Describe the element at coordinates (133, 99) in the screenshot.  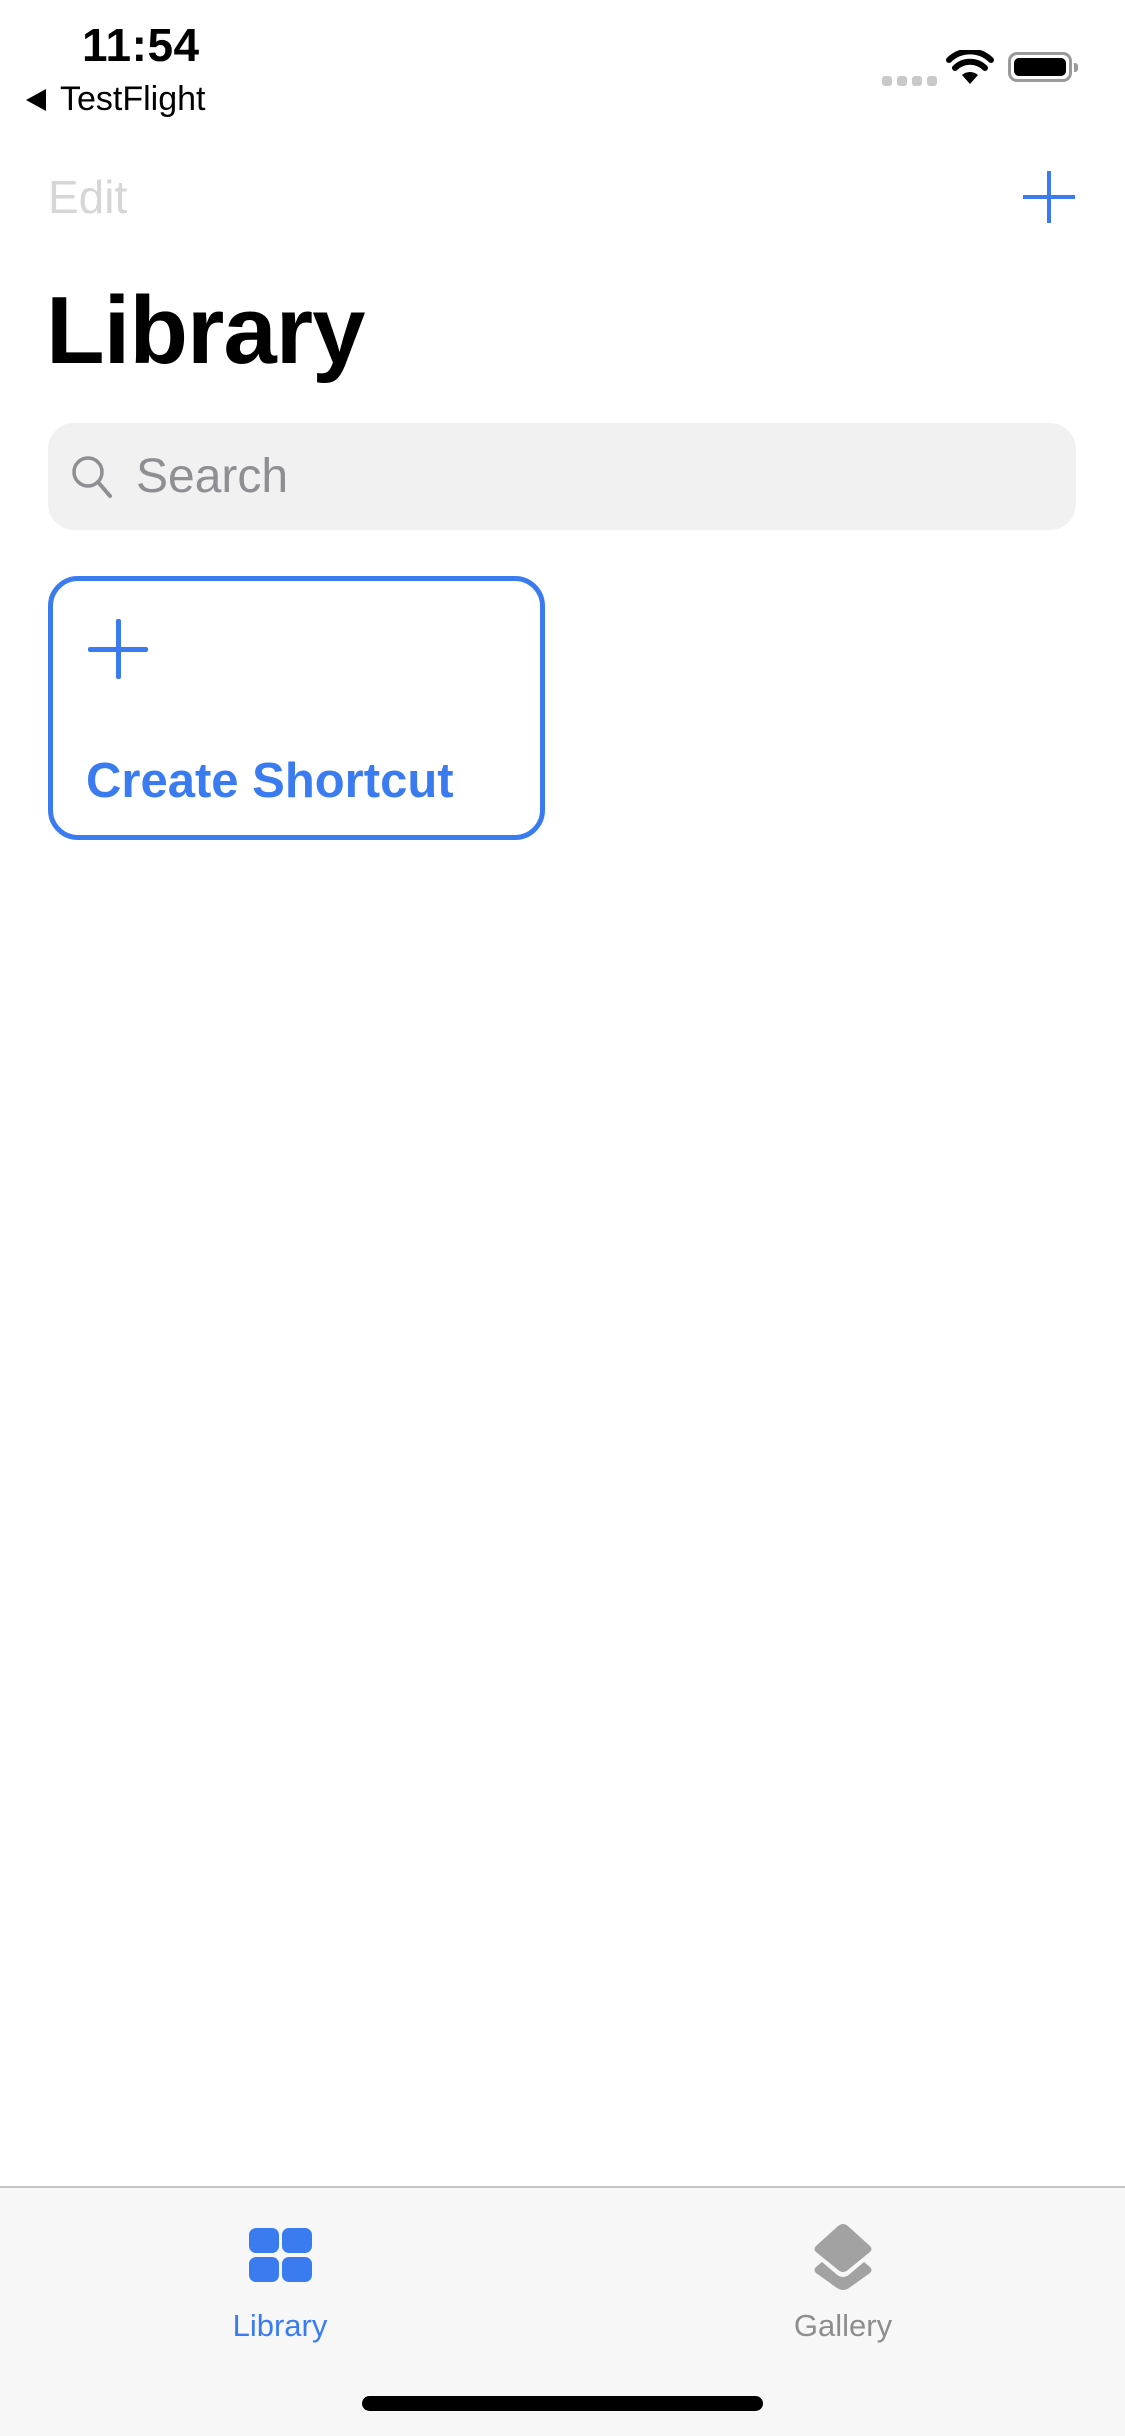
I see `back-app-label: TestFlight` at that location.